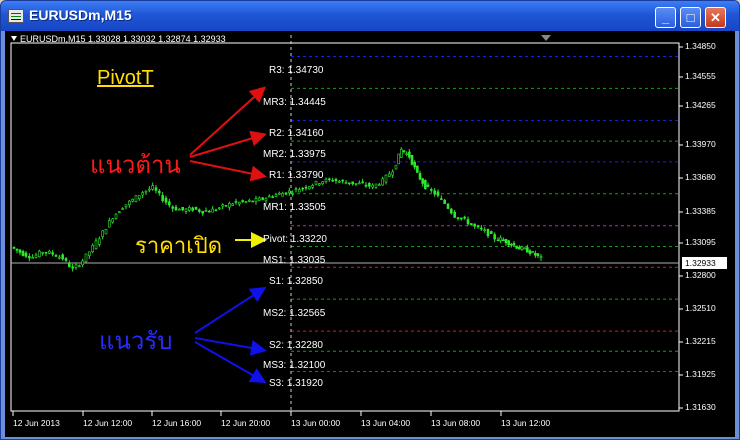 The image size is (740, 440). I want to click on open-price-annotation: ราคาเปิด, so click(179, 245).